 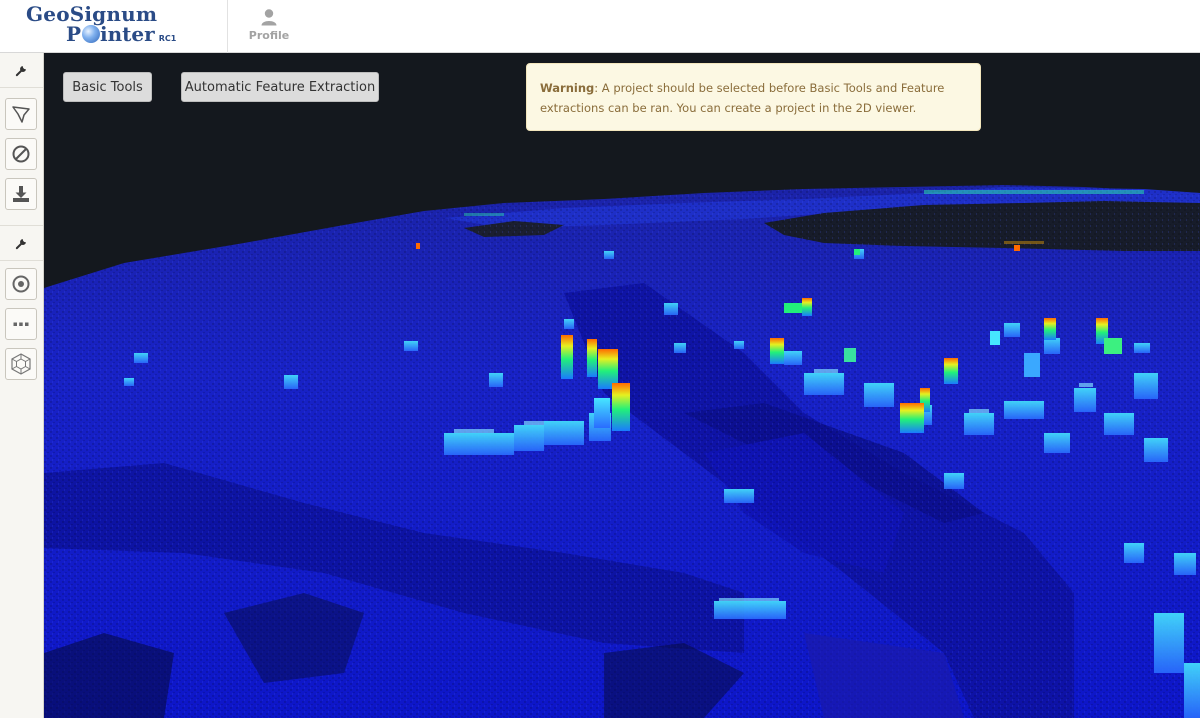 What do you see at coordinates (127, 34) in the screenshot?
I see `logo-subtitle-rest: inter` at bounding box center [127, 34].